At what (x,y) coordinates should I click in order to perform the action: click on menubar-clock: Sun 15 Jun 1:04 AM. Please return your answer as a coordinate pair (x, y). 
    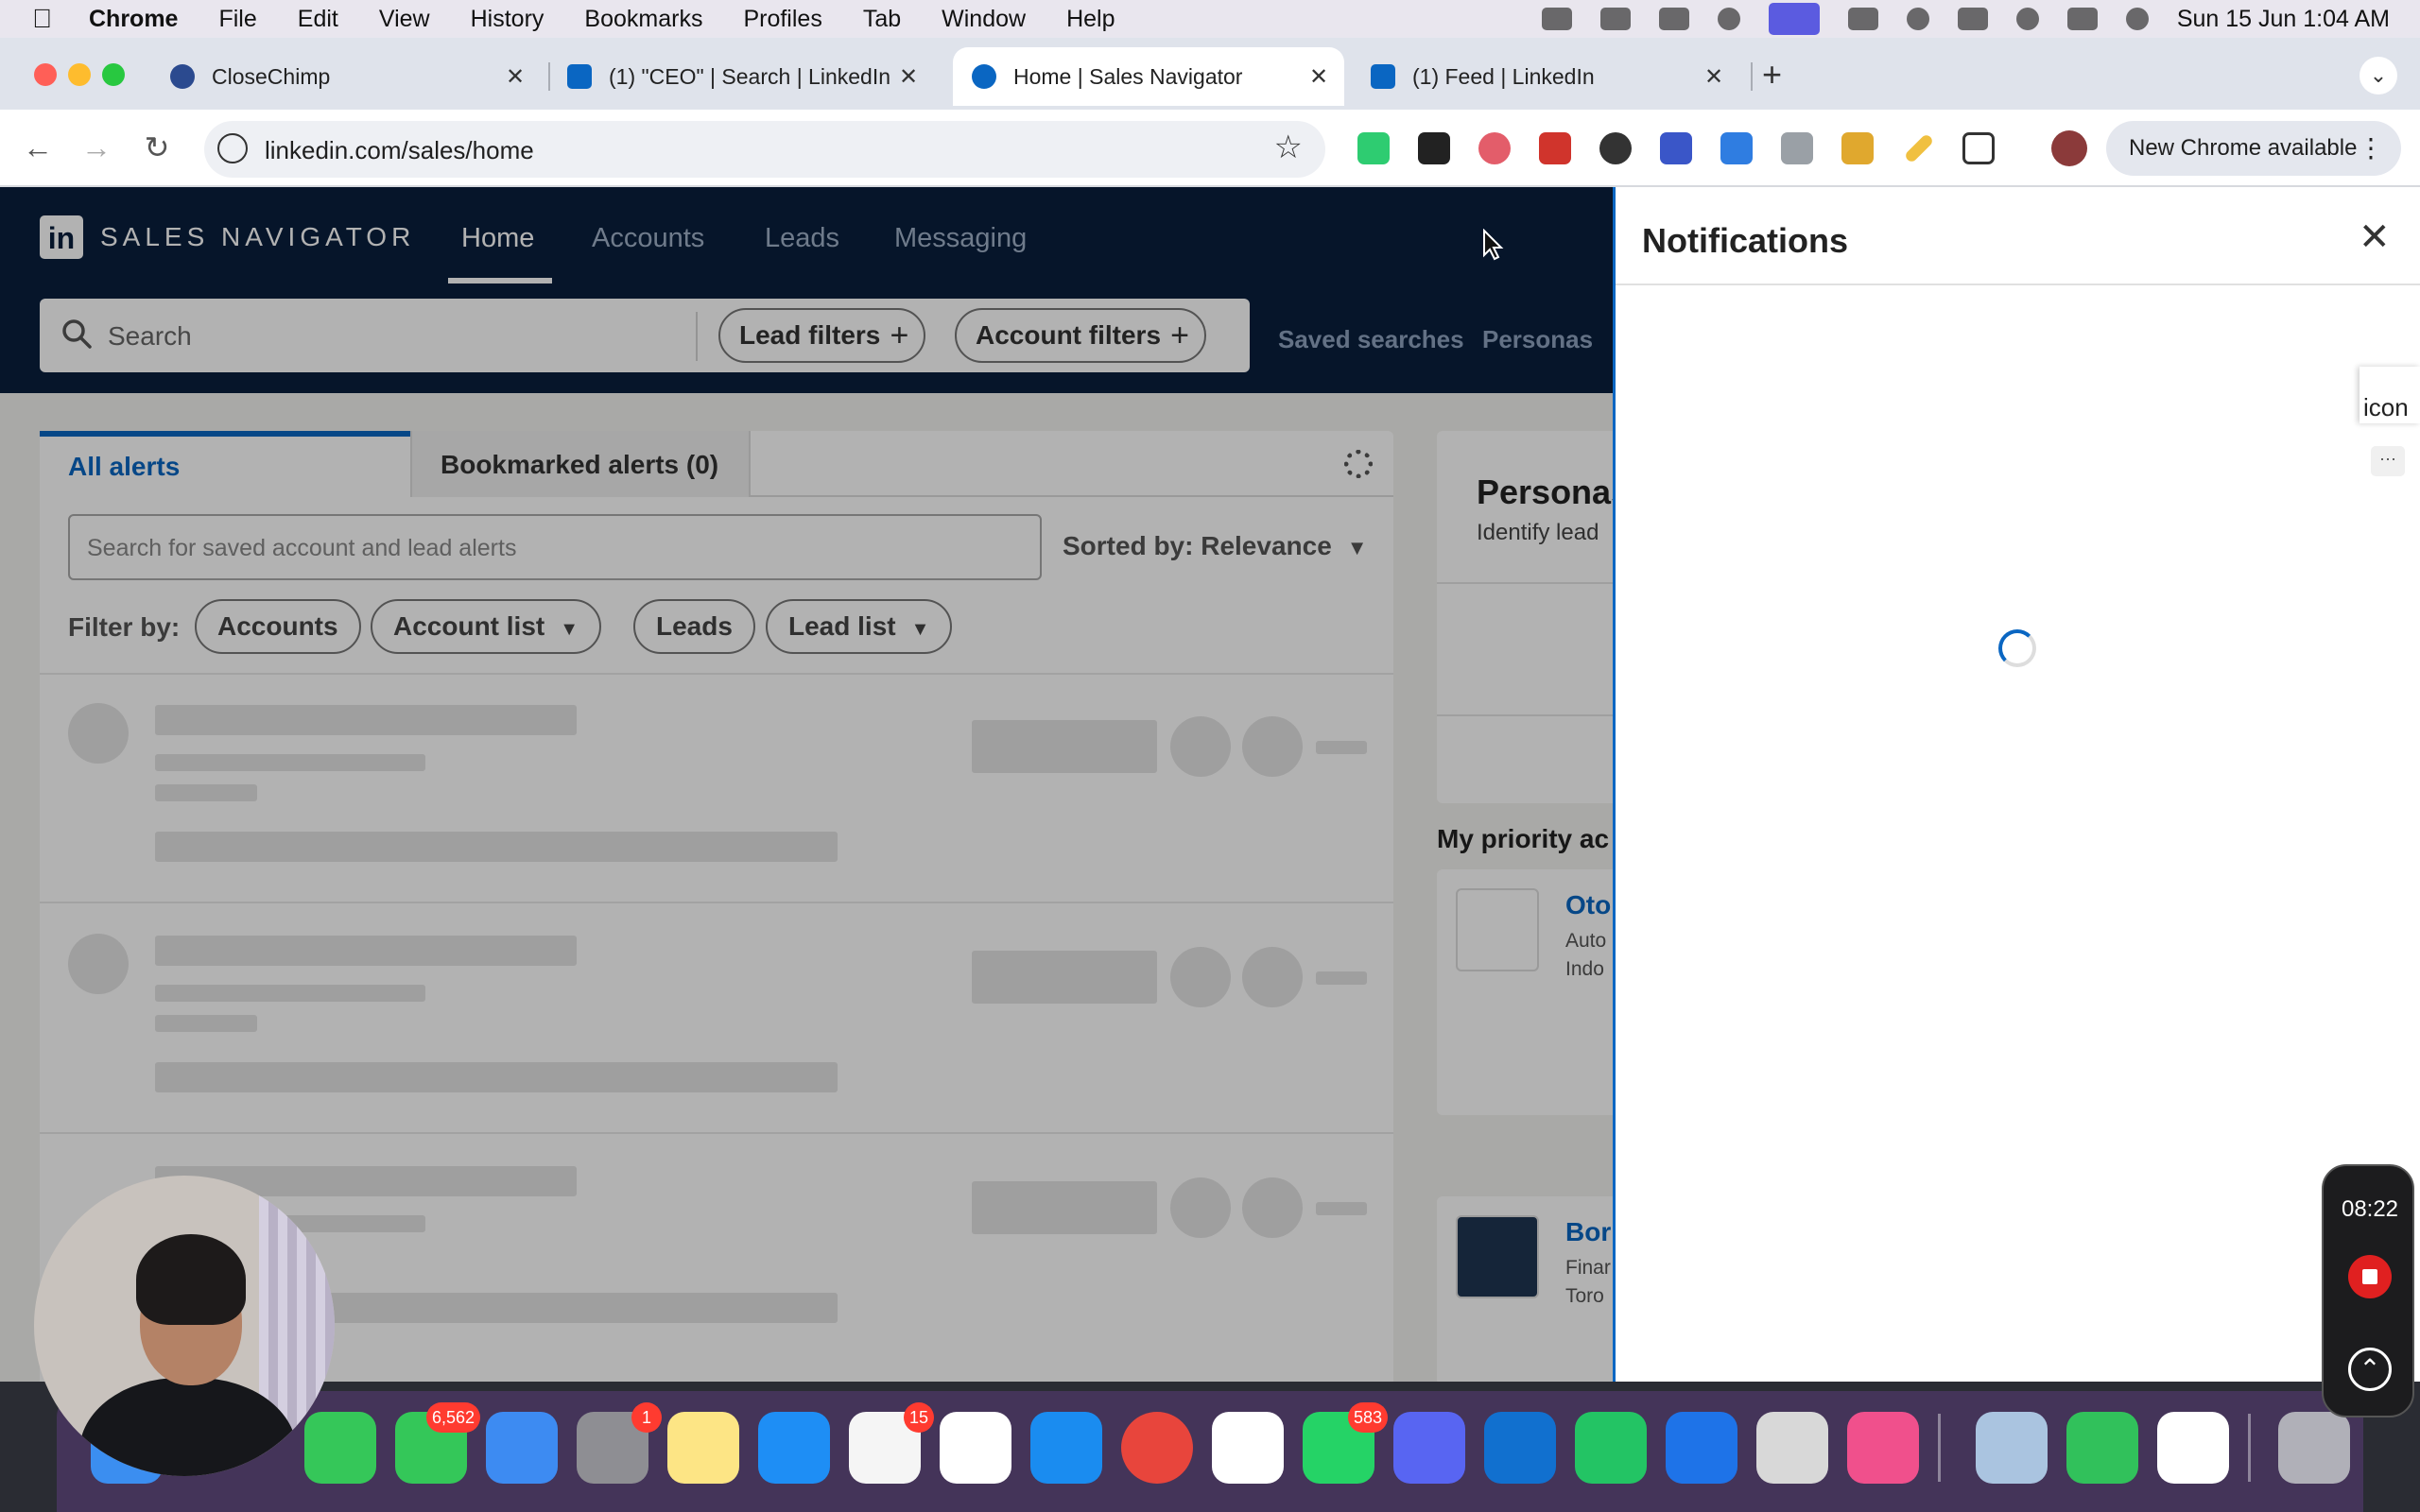
    Looking at the image, I should click on (2283, 19).